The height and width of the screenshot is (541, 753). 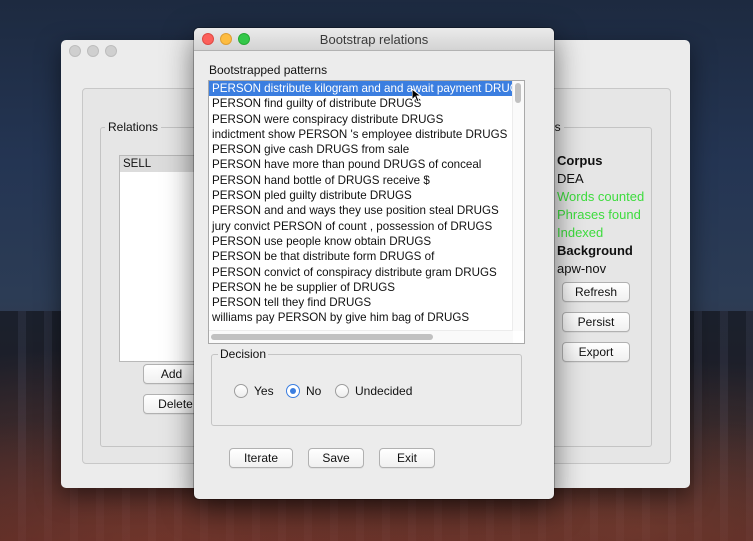 What do you see at coordinates (518, 93) in the screenshot?
I see `vertical-scroll-thumb` at bounding box center [518, 93].